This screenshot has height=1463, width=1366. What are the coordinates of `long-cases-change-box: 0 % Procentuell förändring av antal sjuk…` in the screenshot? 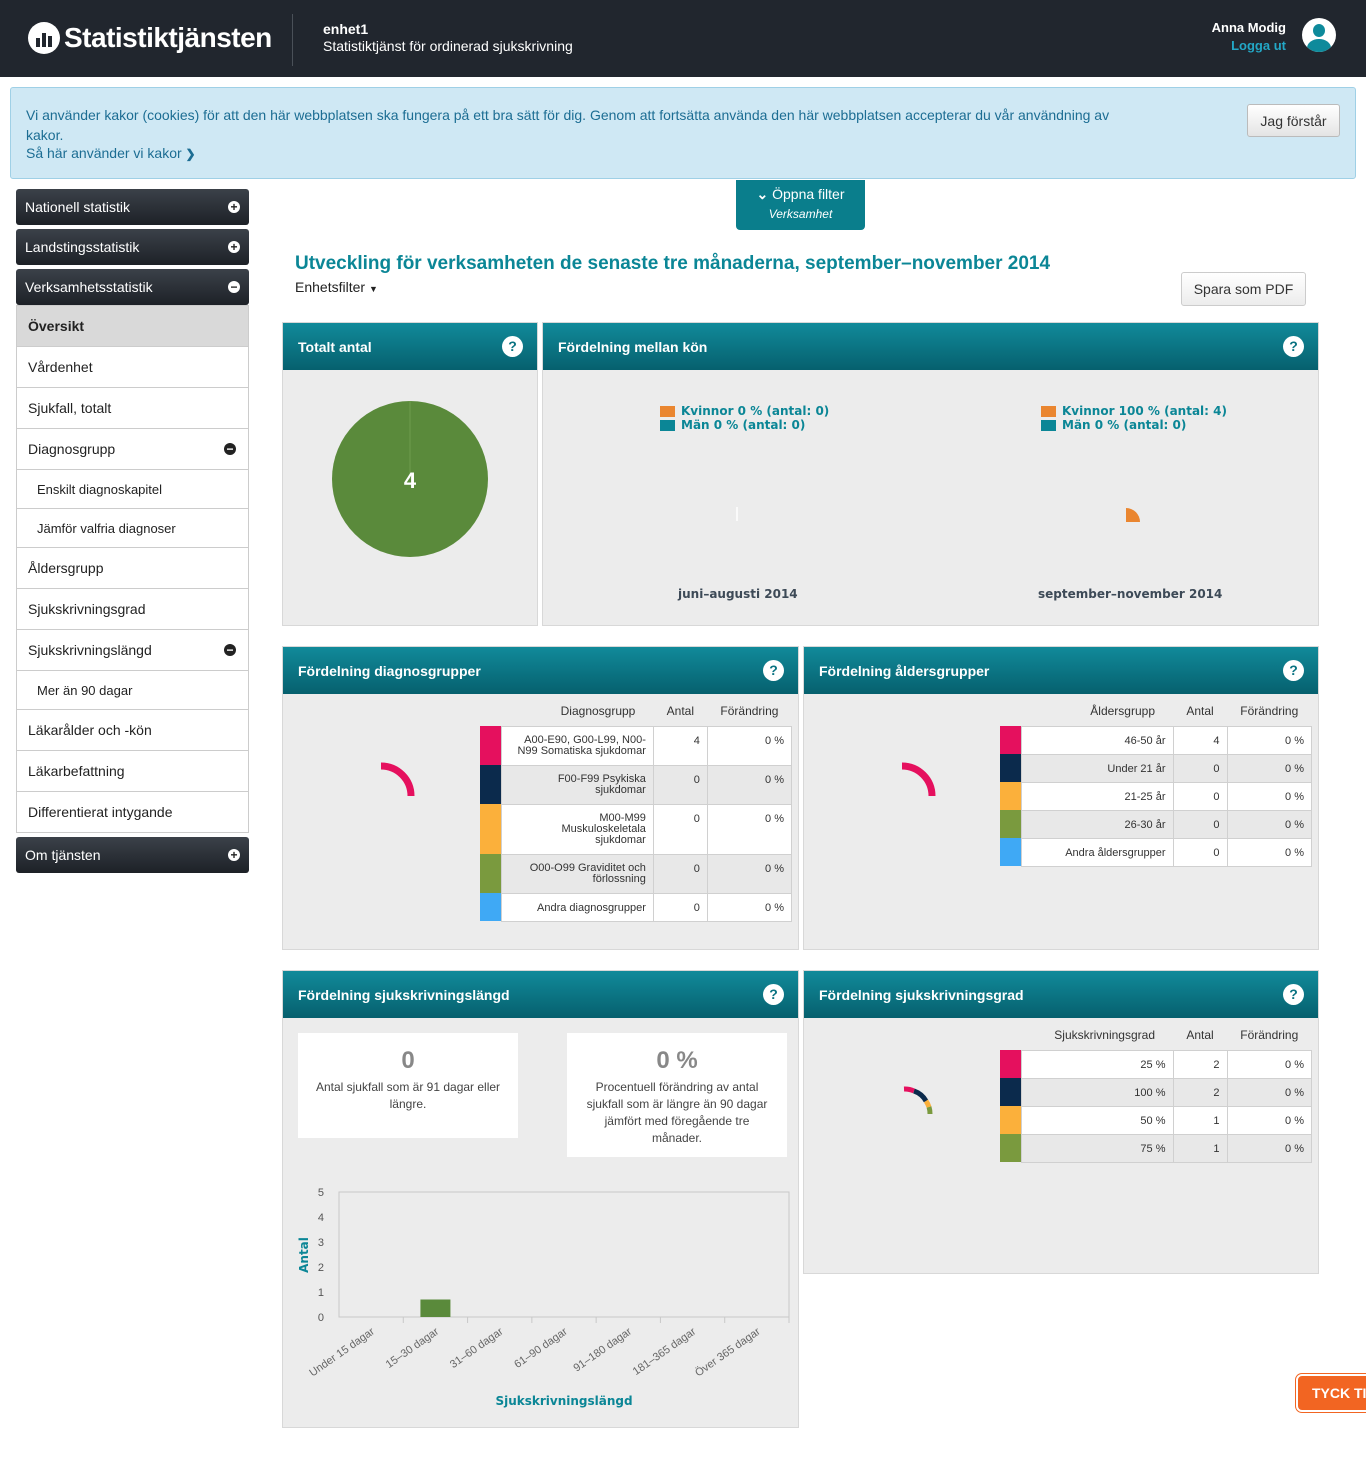 It's located at (677, 1095).